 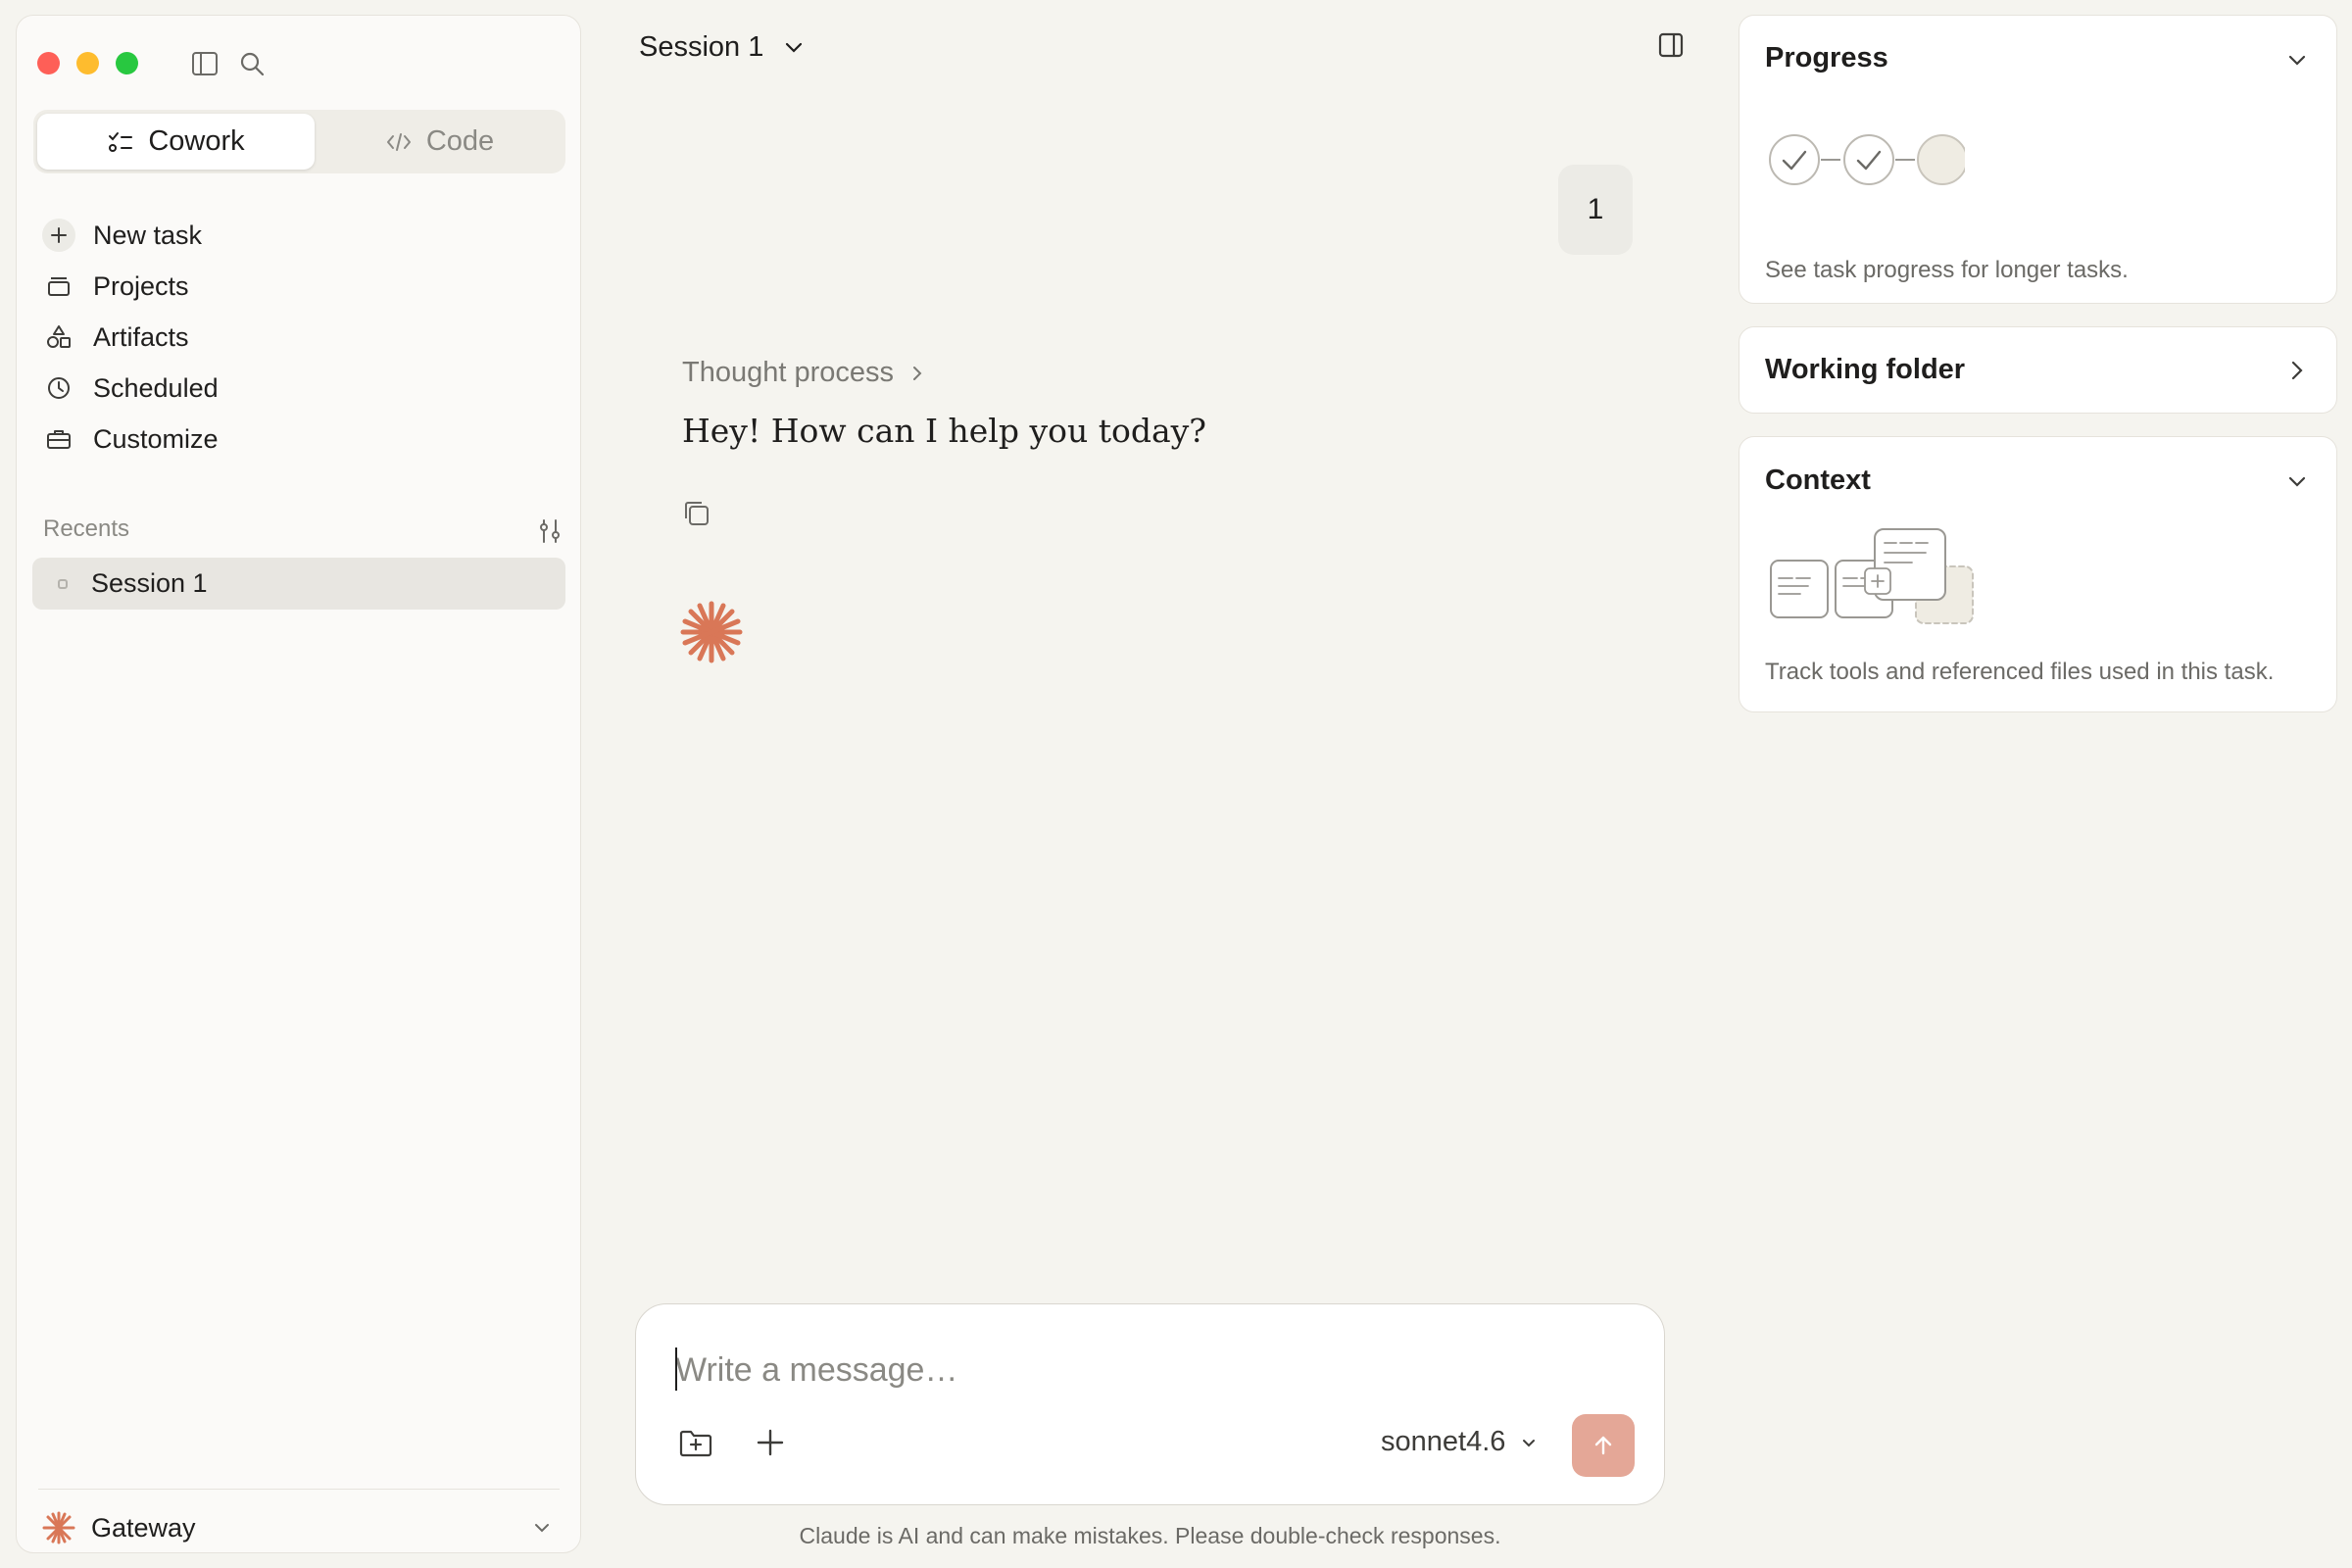 I want to click on filter-icon, so click(x=550, y=531).